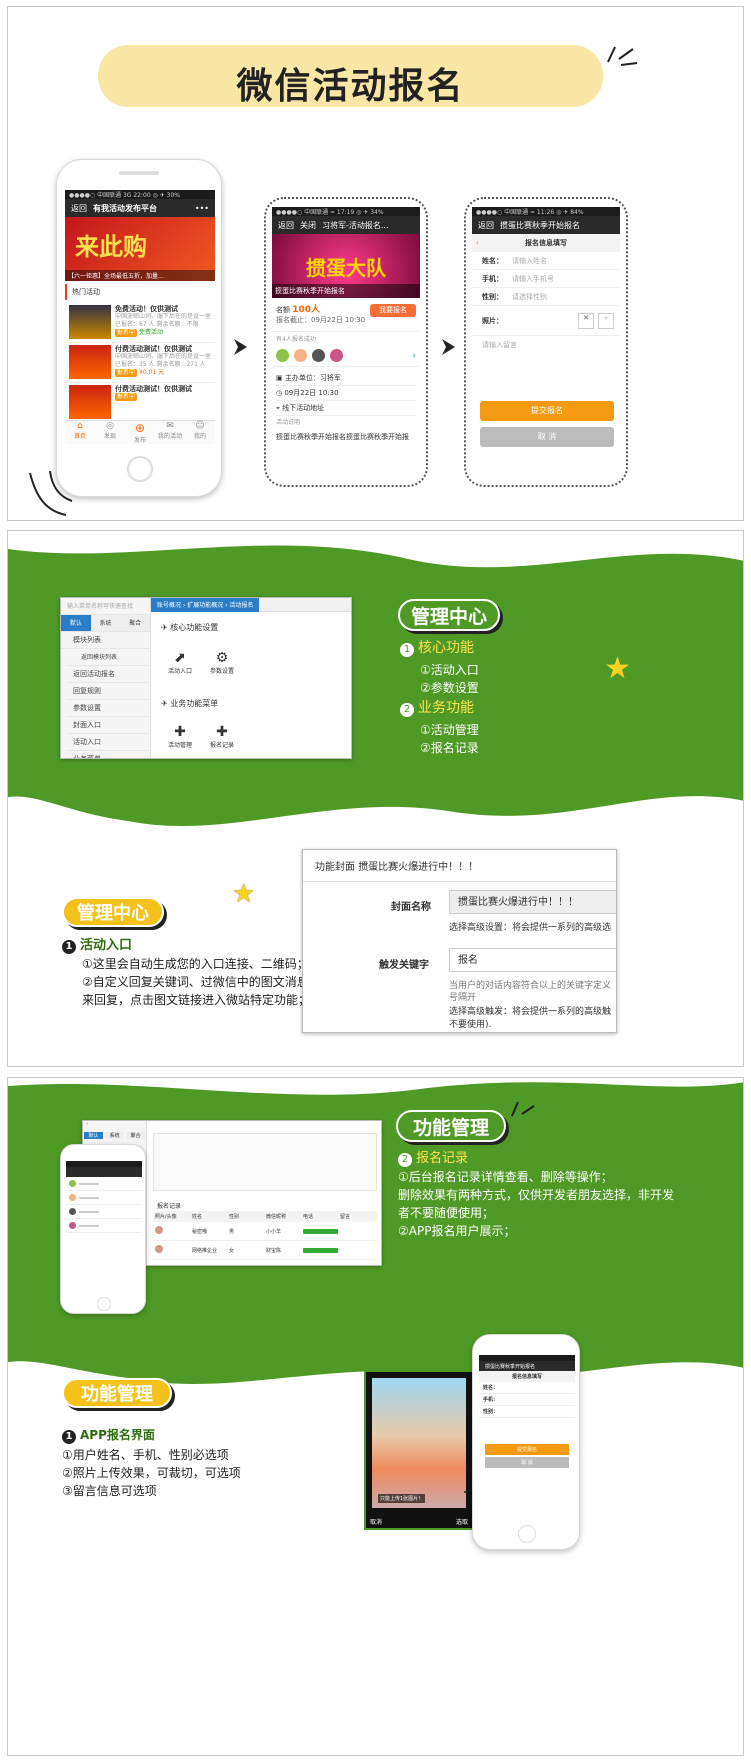 The width and height of the screenshot is (751, 1761). What do you see at coordinates (586, 320) in the screenshot?
I see `photo-thumb: ✕` at bounding box center [586, 320].